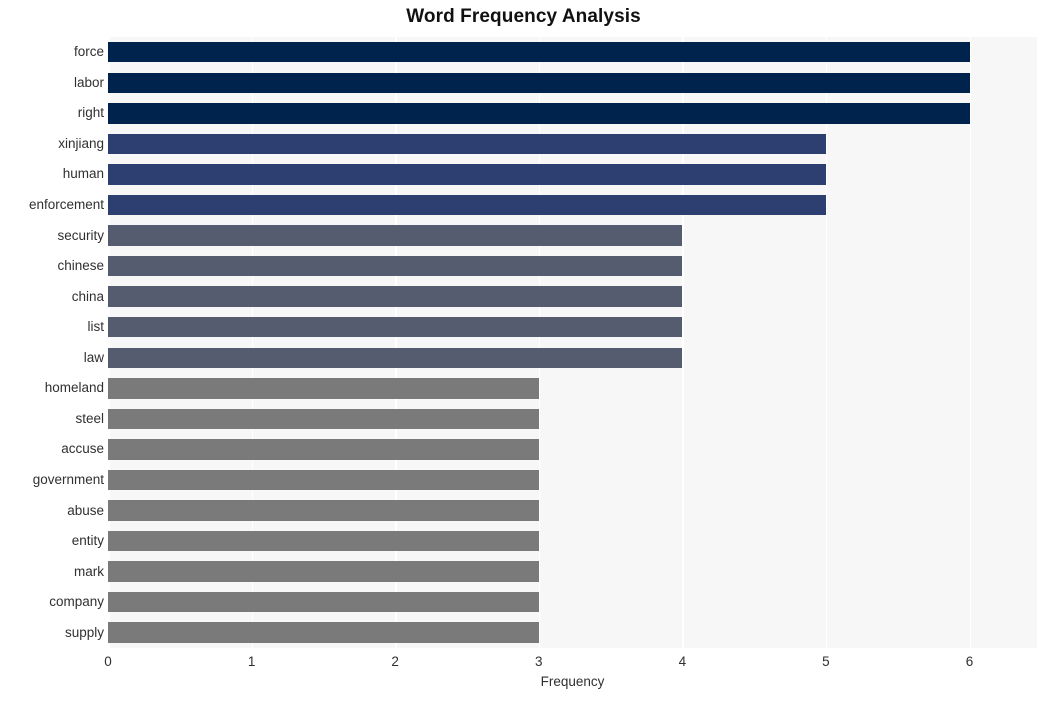  What do you see at coordinates (395, 266) in the screenshot?
I see `bar-chinese` at bounding box center [395, 266].